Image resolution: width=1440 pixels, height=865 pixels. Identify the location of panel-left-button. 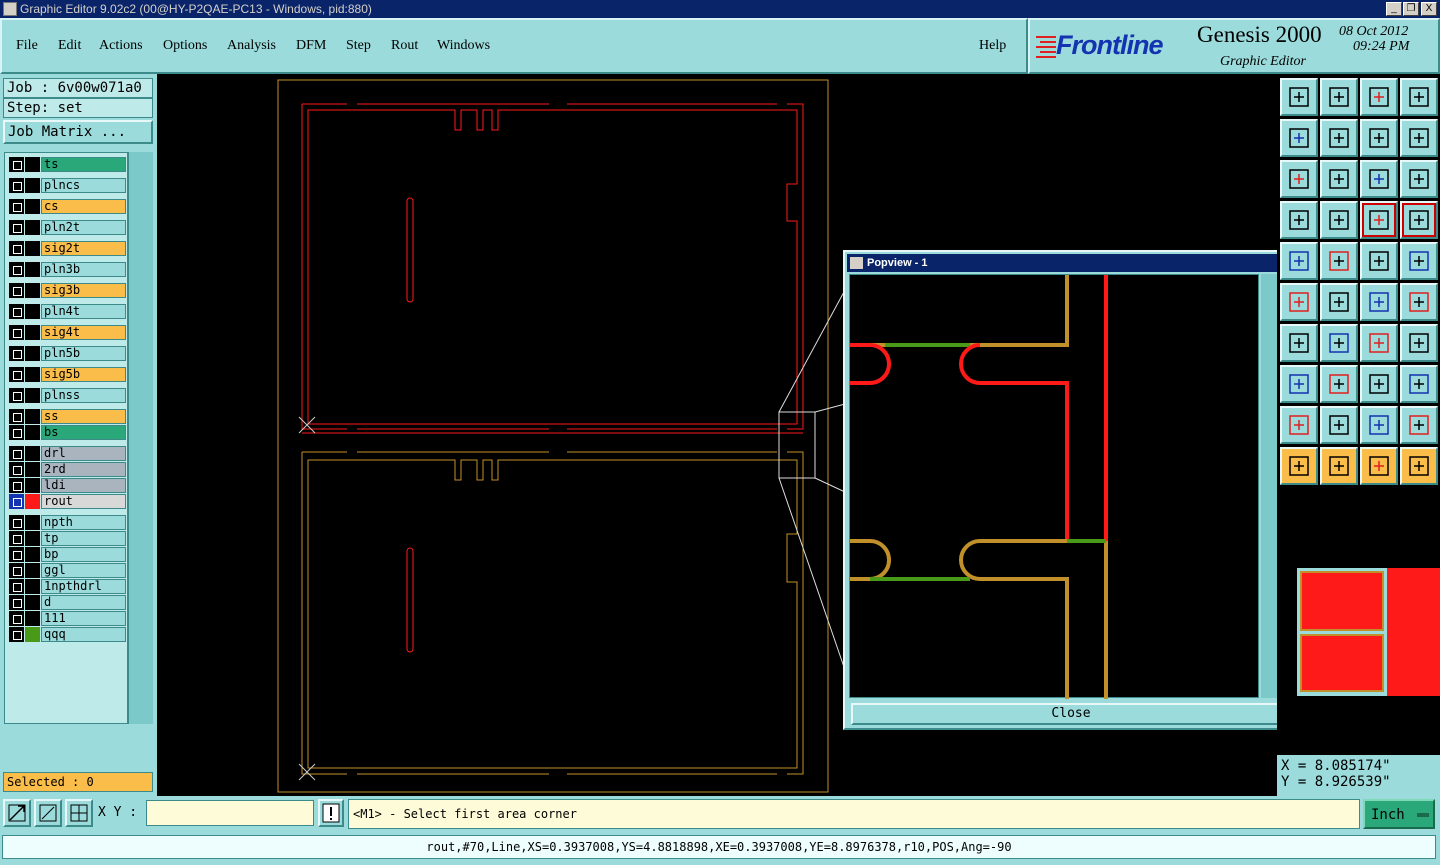
(1299, 138).